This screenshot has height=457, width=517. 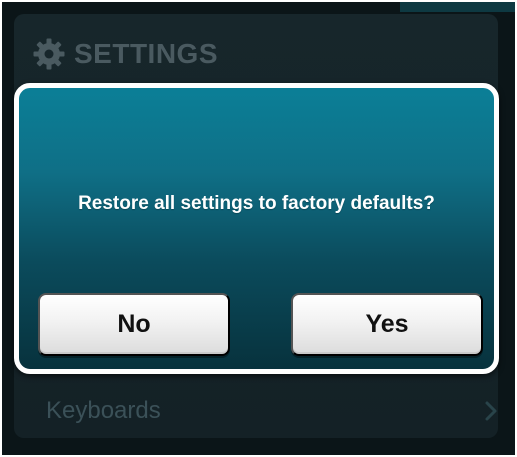 I want to click on settings-row-label: Keyboards, so click(x=103, y=410).